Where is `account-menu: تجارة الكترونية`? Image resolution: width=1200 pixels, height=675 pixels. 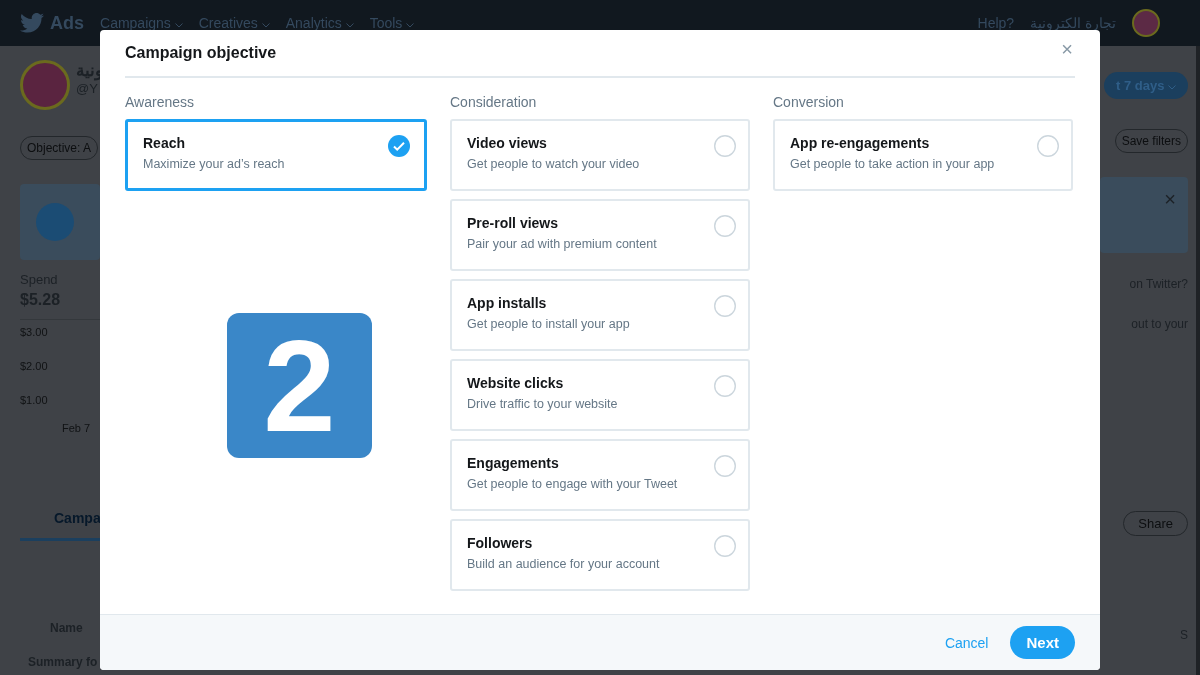
account-menu: تجارة الكترونية is located at coordinates (1073, 23).